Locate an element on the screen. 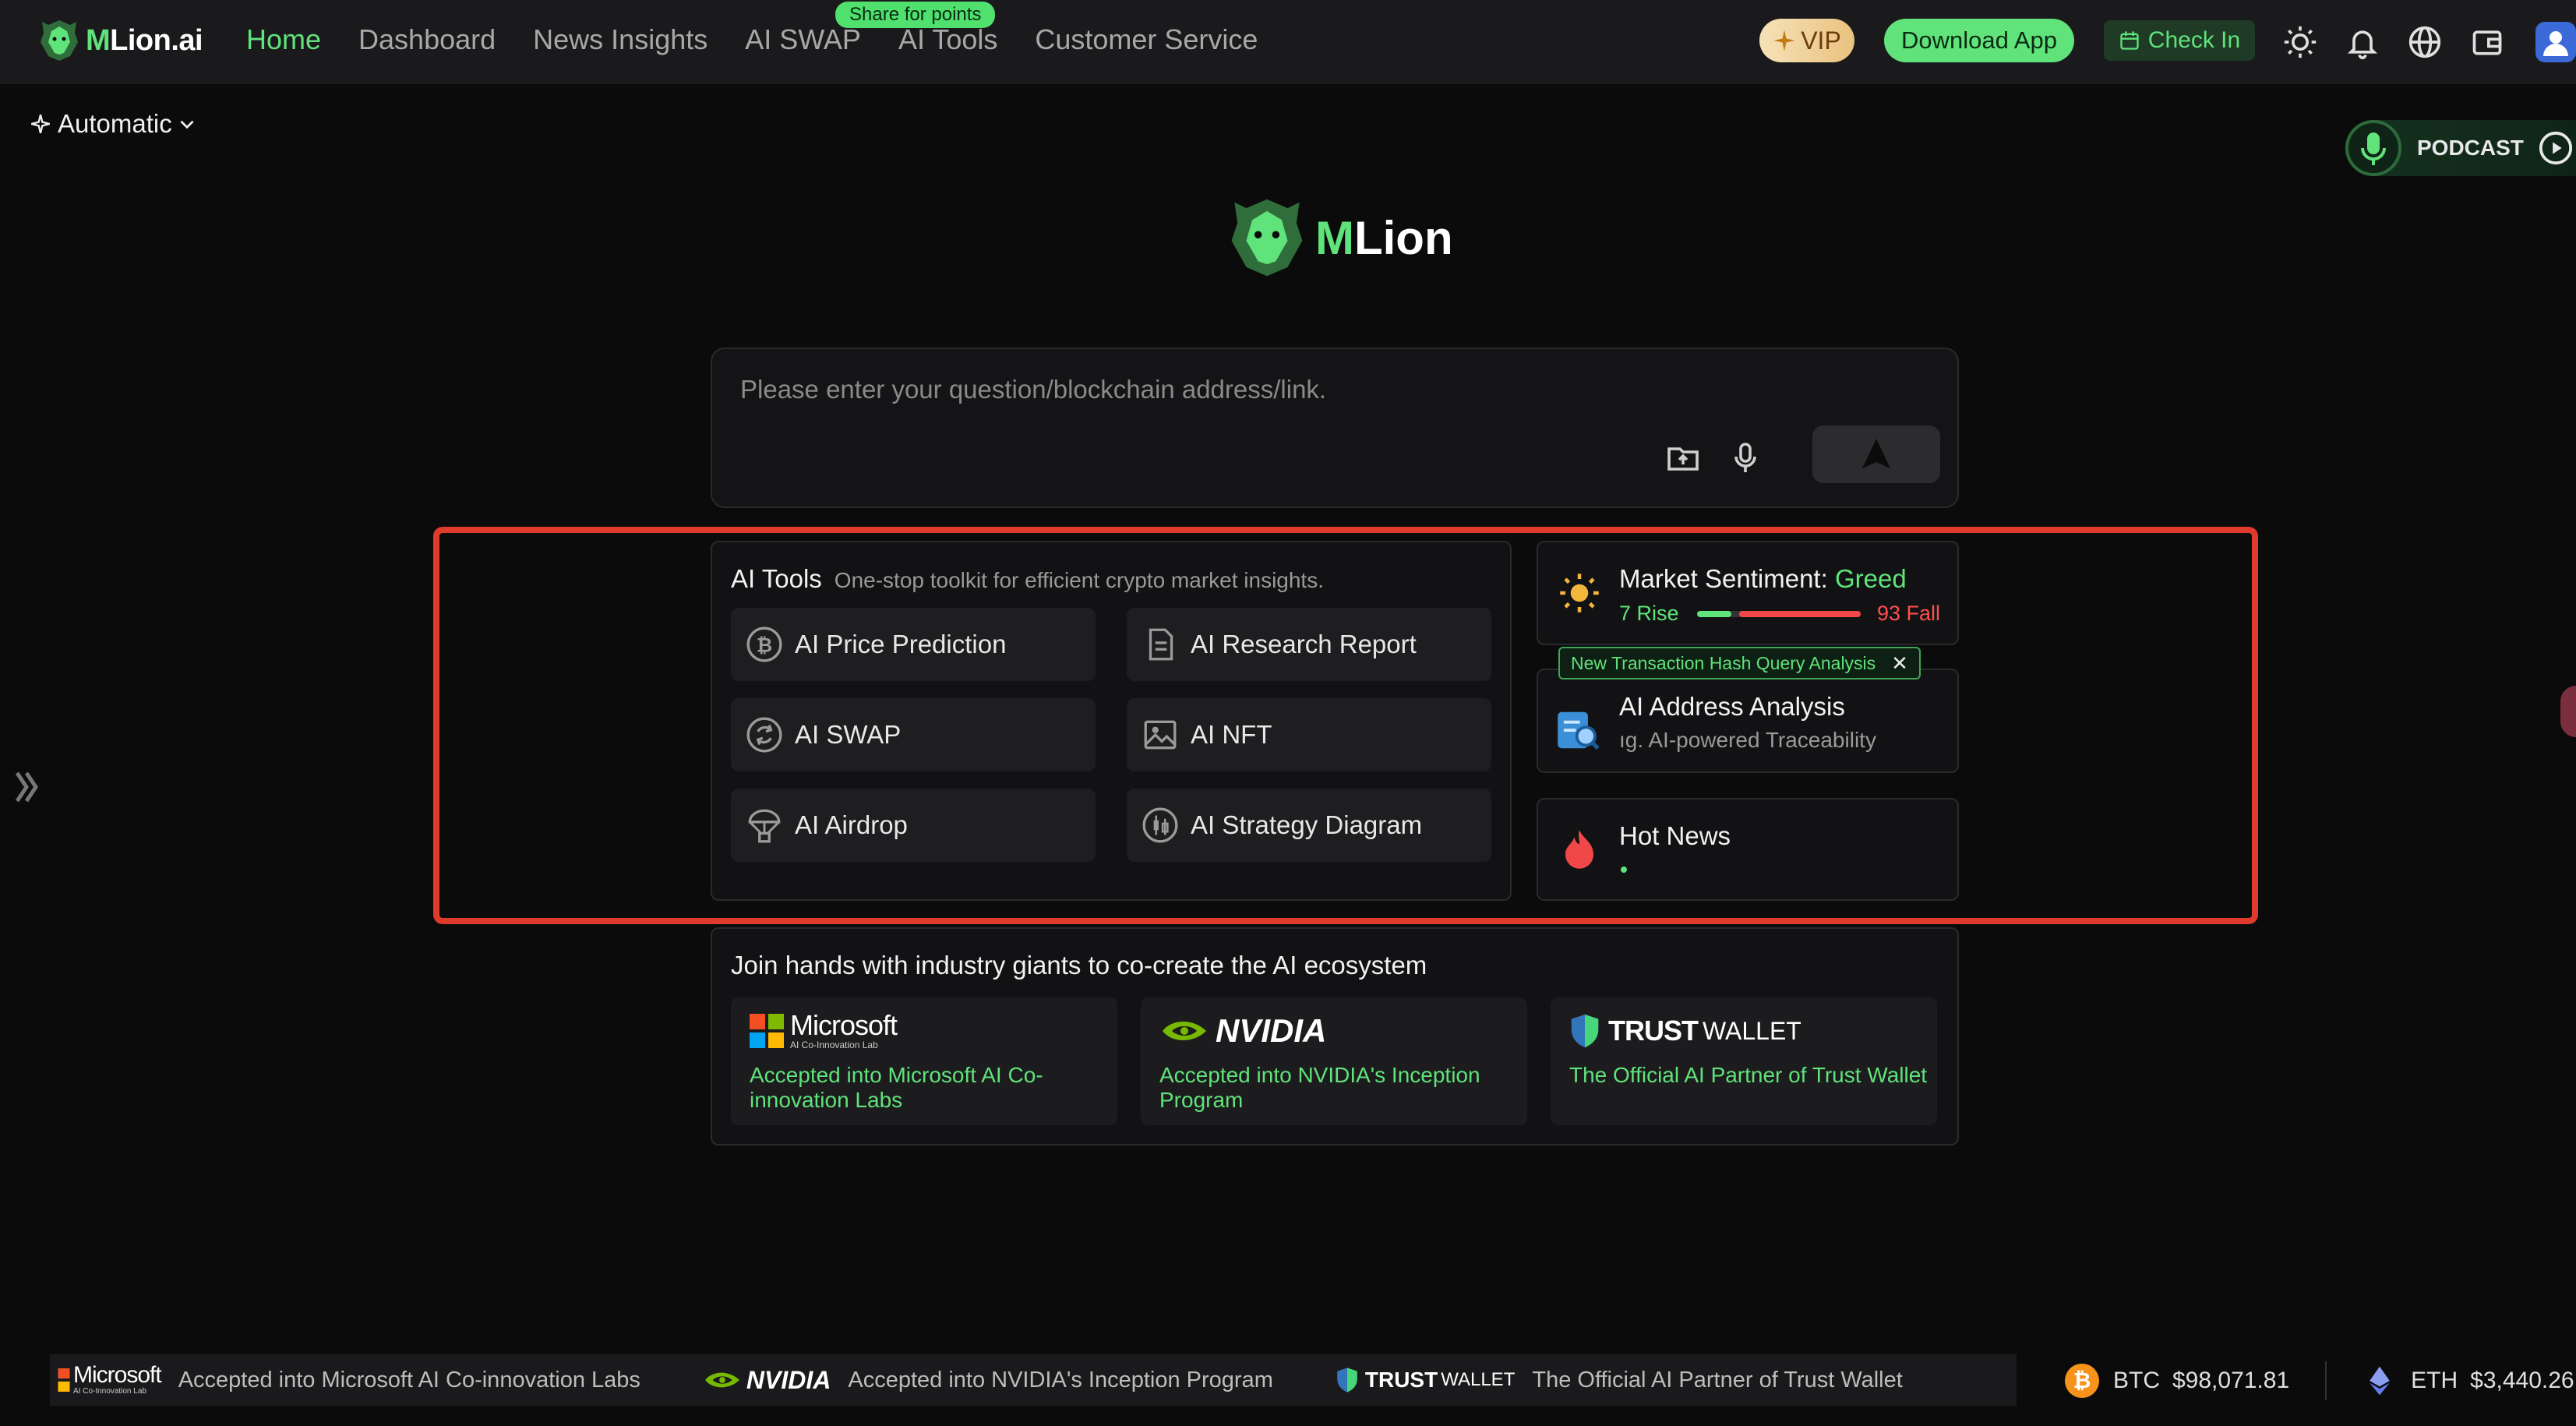  user-avatar-icon is located at coordinates (2555, 42).